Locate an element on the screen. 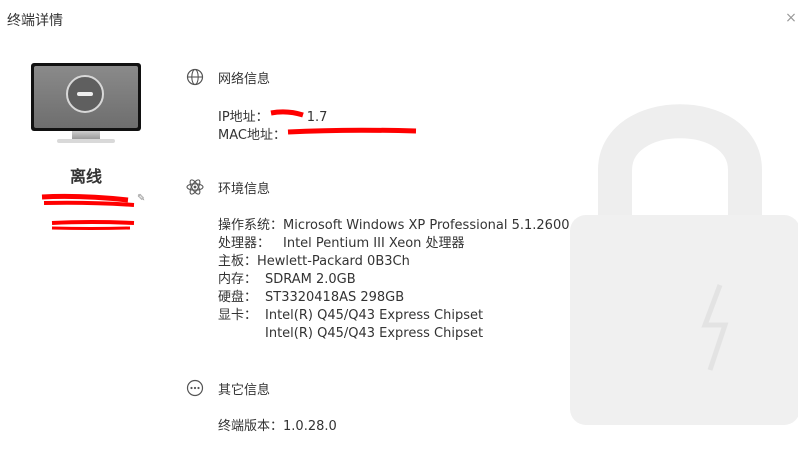 The width and height of the screenshot is (798, 460). memory-label: 内存： is located at coordinates (238, 279).